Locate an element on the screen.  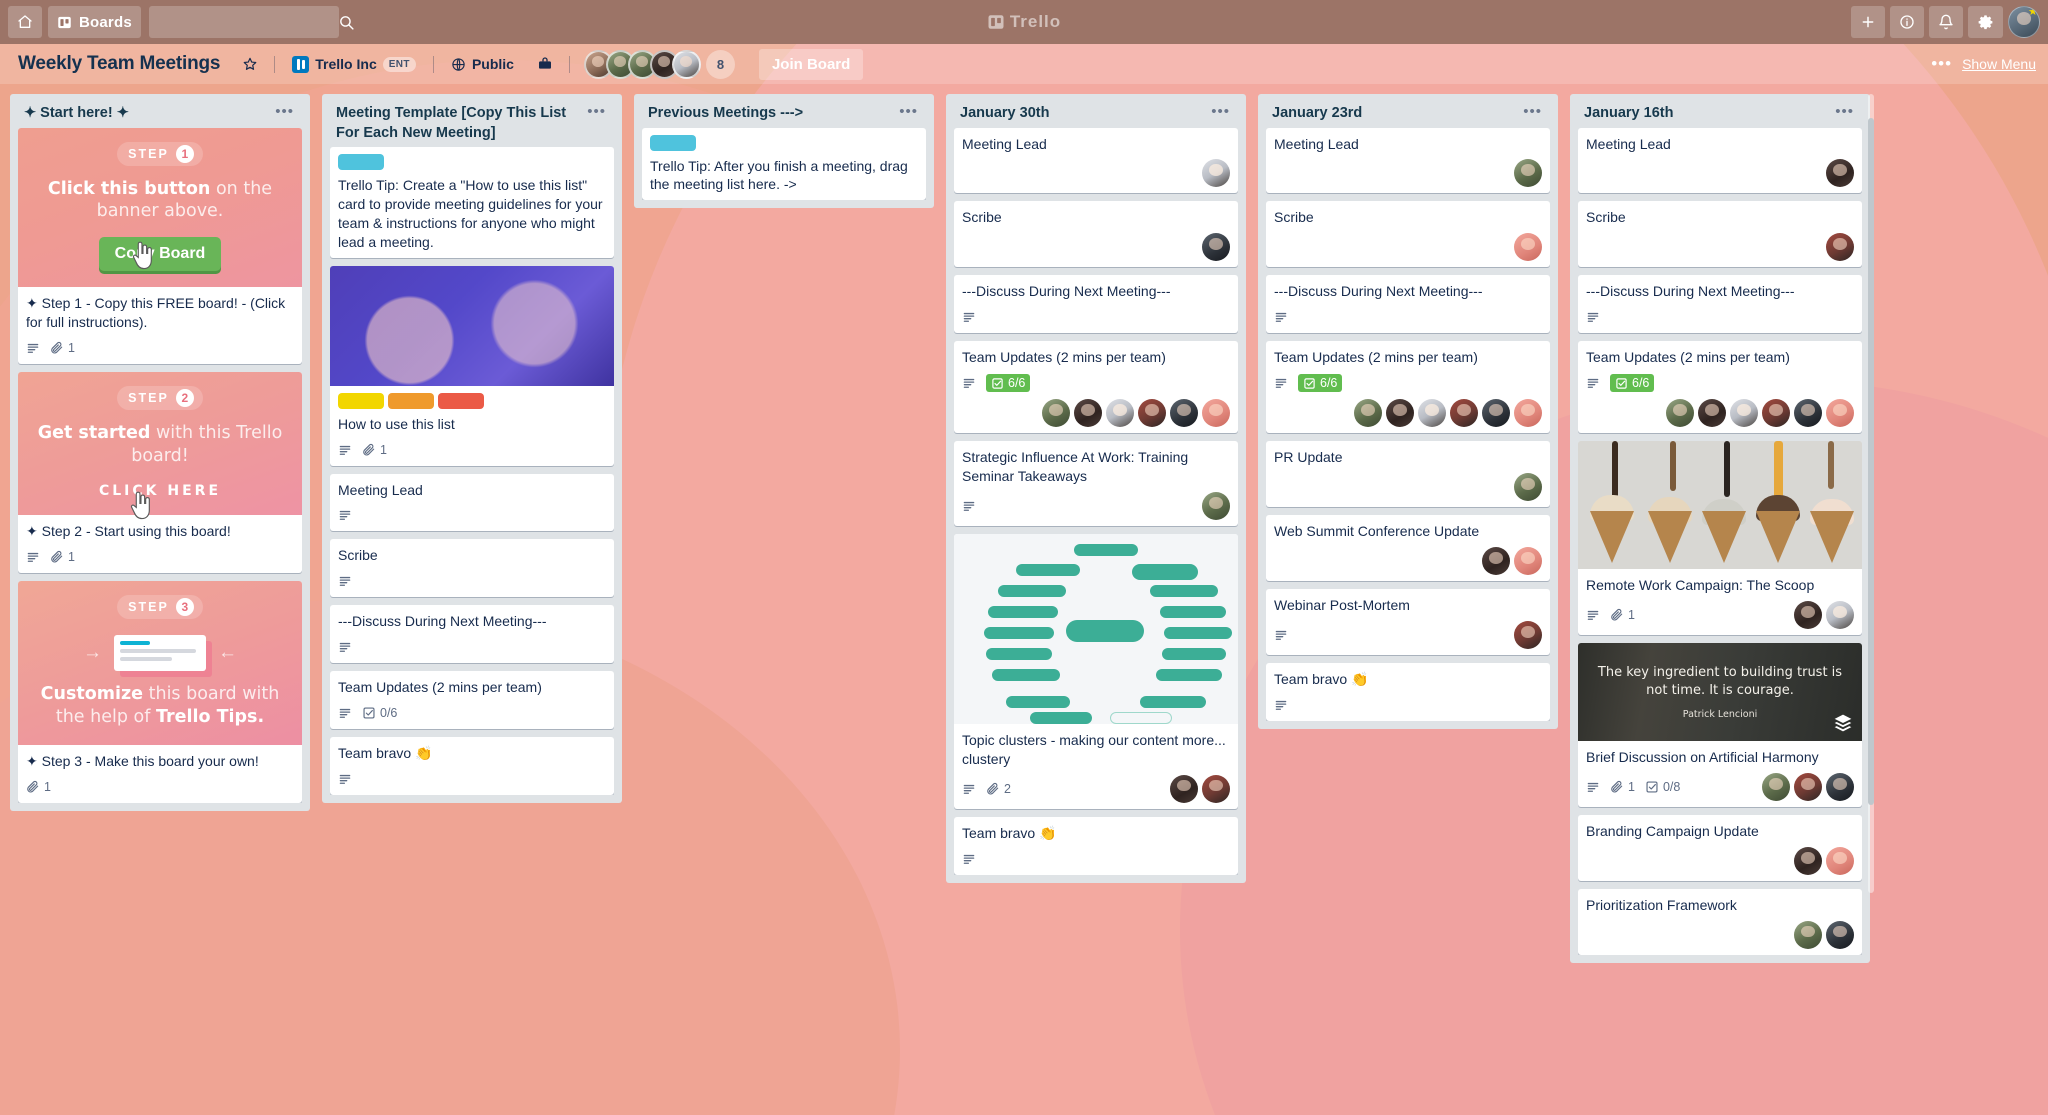
label-yellow is located at coordinates (361, 400).